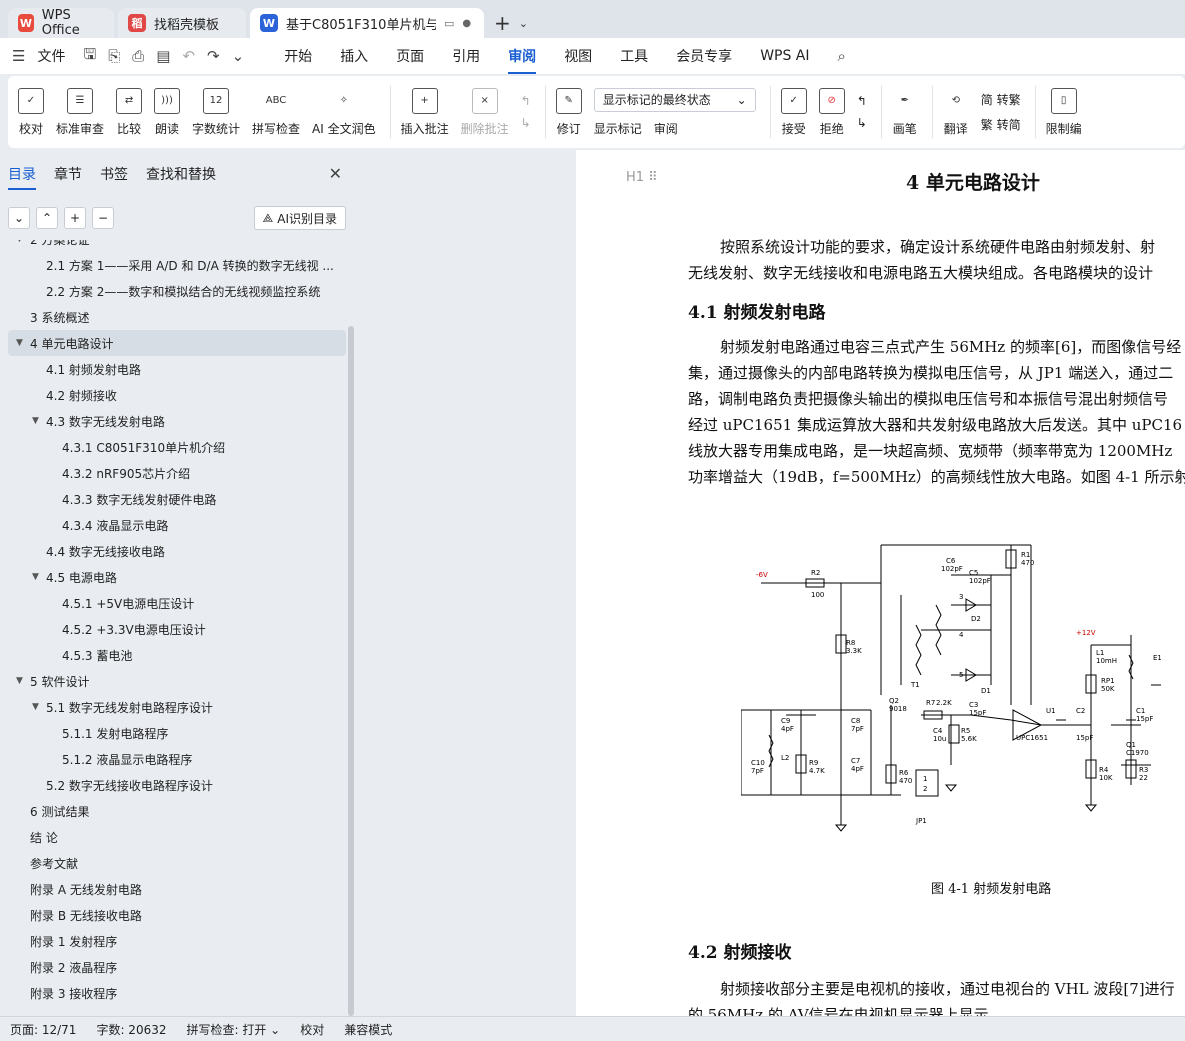  Describe the element at coordinates (177, 993) in the screenshot. I see `toc-item: 附录 3 接收程序` at that location.